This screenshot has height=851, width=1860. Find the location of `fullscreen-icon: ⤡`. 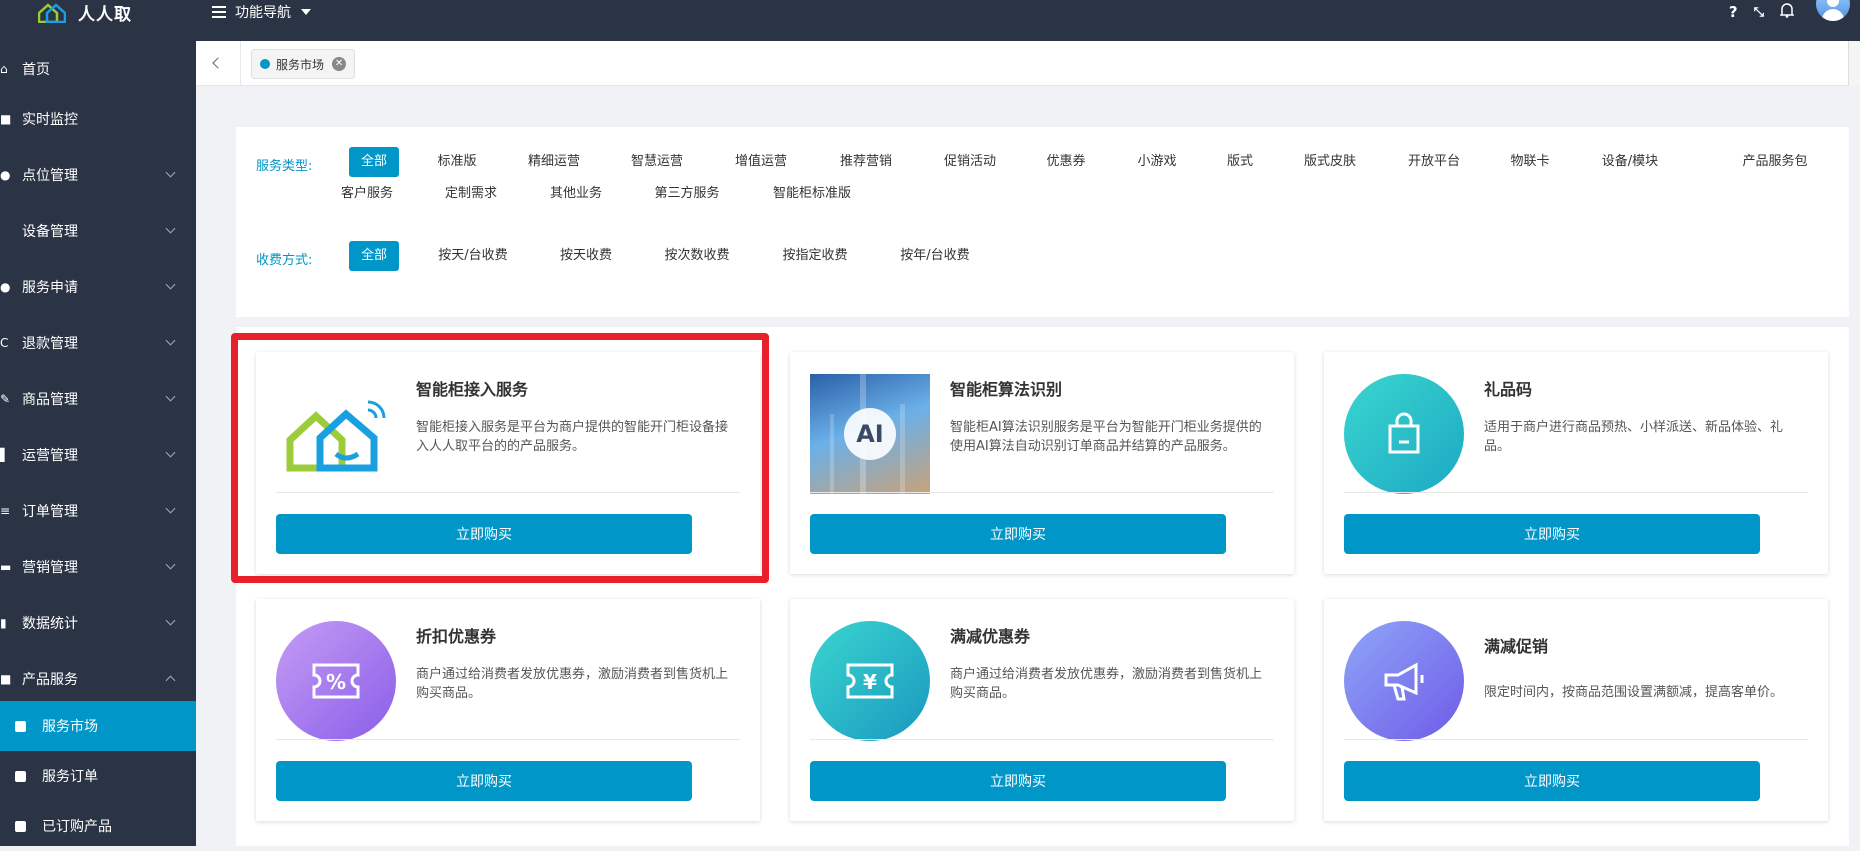

fullscreen-icon: ⤡ is located at coordinates (1759, 12).